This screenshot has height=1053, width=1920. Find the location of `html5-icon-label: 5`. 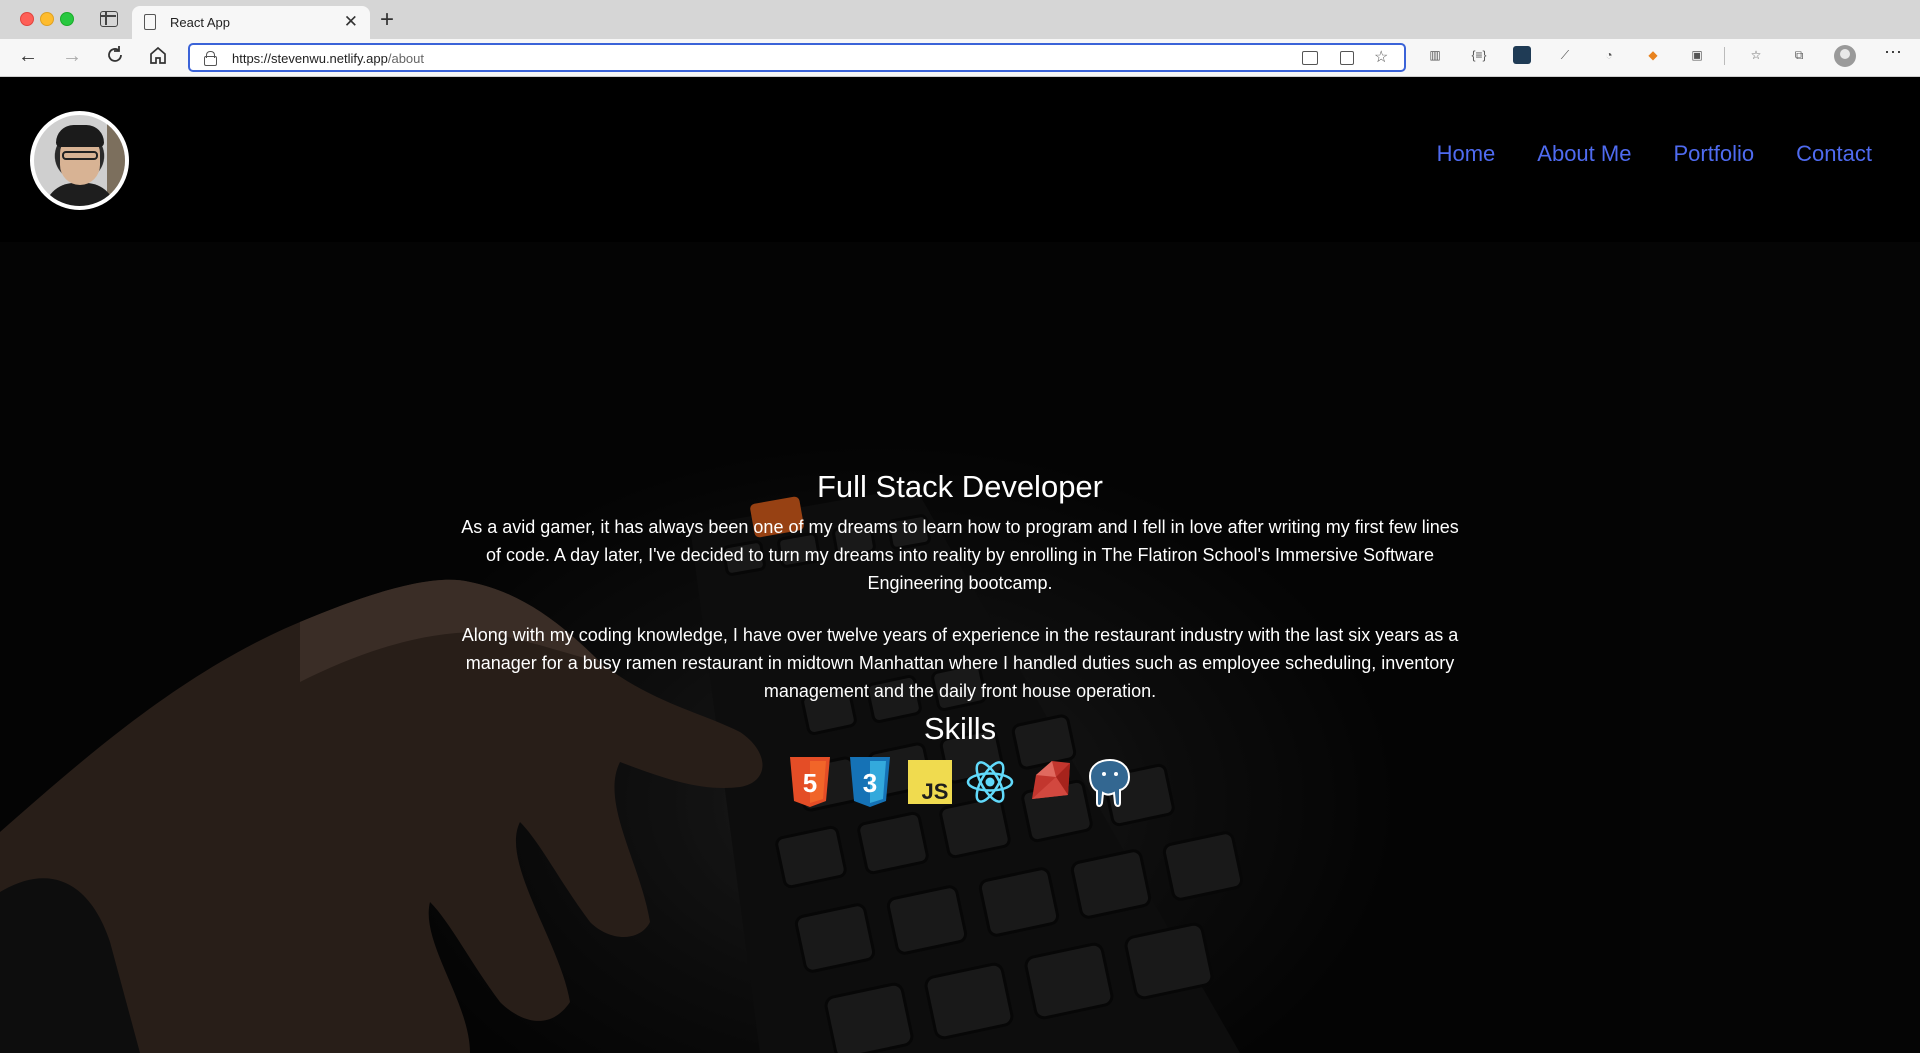

html5-icon-label: 5 is located at coordinates (810, 783).